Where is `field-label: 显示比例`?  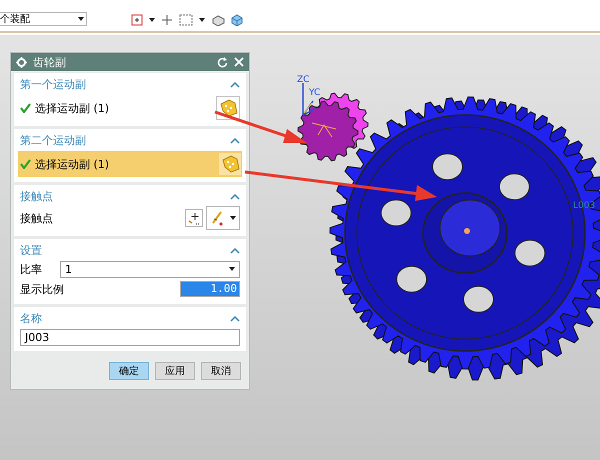
field-label: 显示比例 is located at coordinates (42, 289).